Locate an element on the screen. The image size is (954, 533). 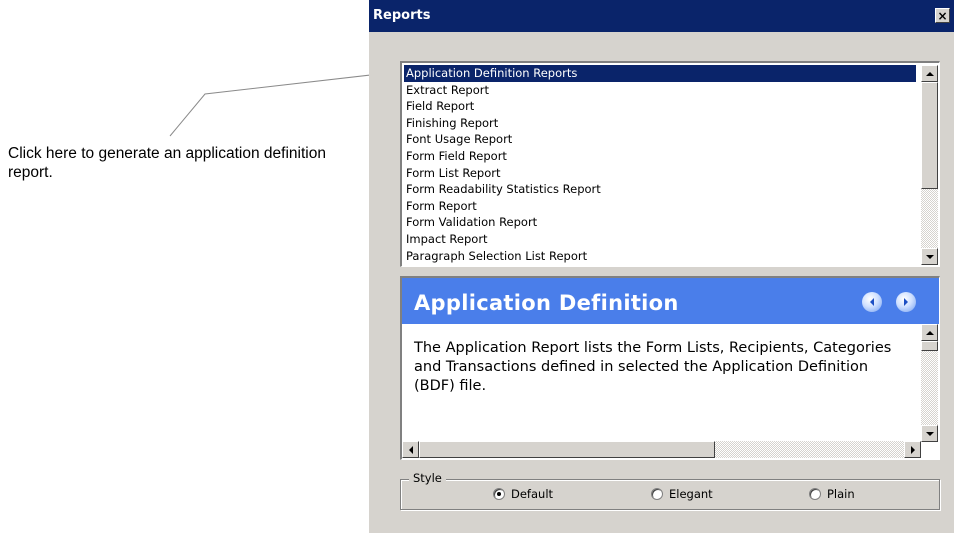
scroll-up-button is located at coordinates (929, 73).